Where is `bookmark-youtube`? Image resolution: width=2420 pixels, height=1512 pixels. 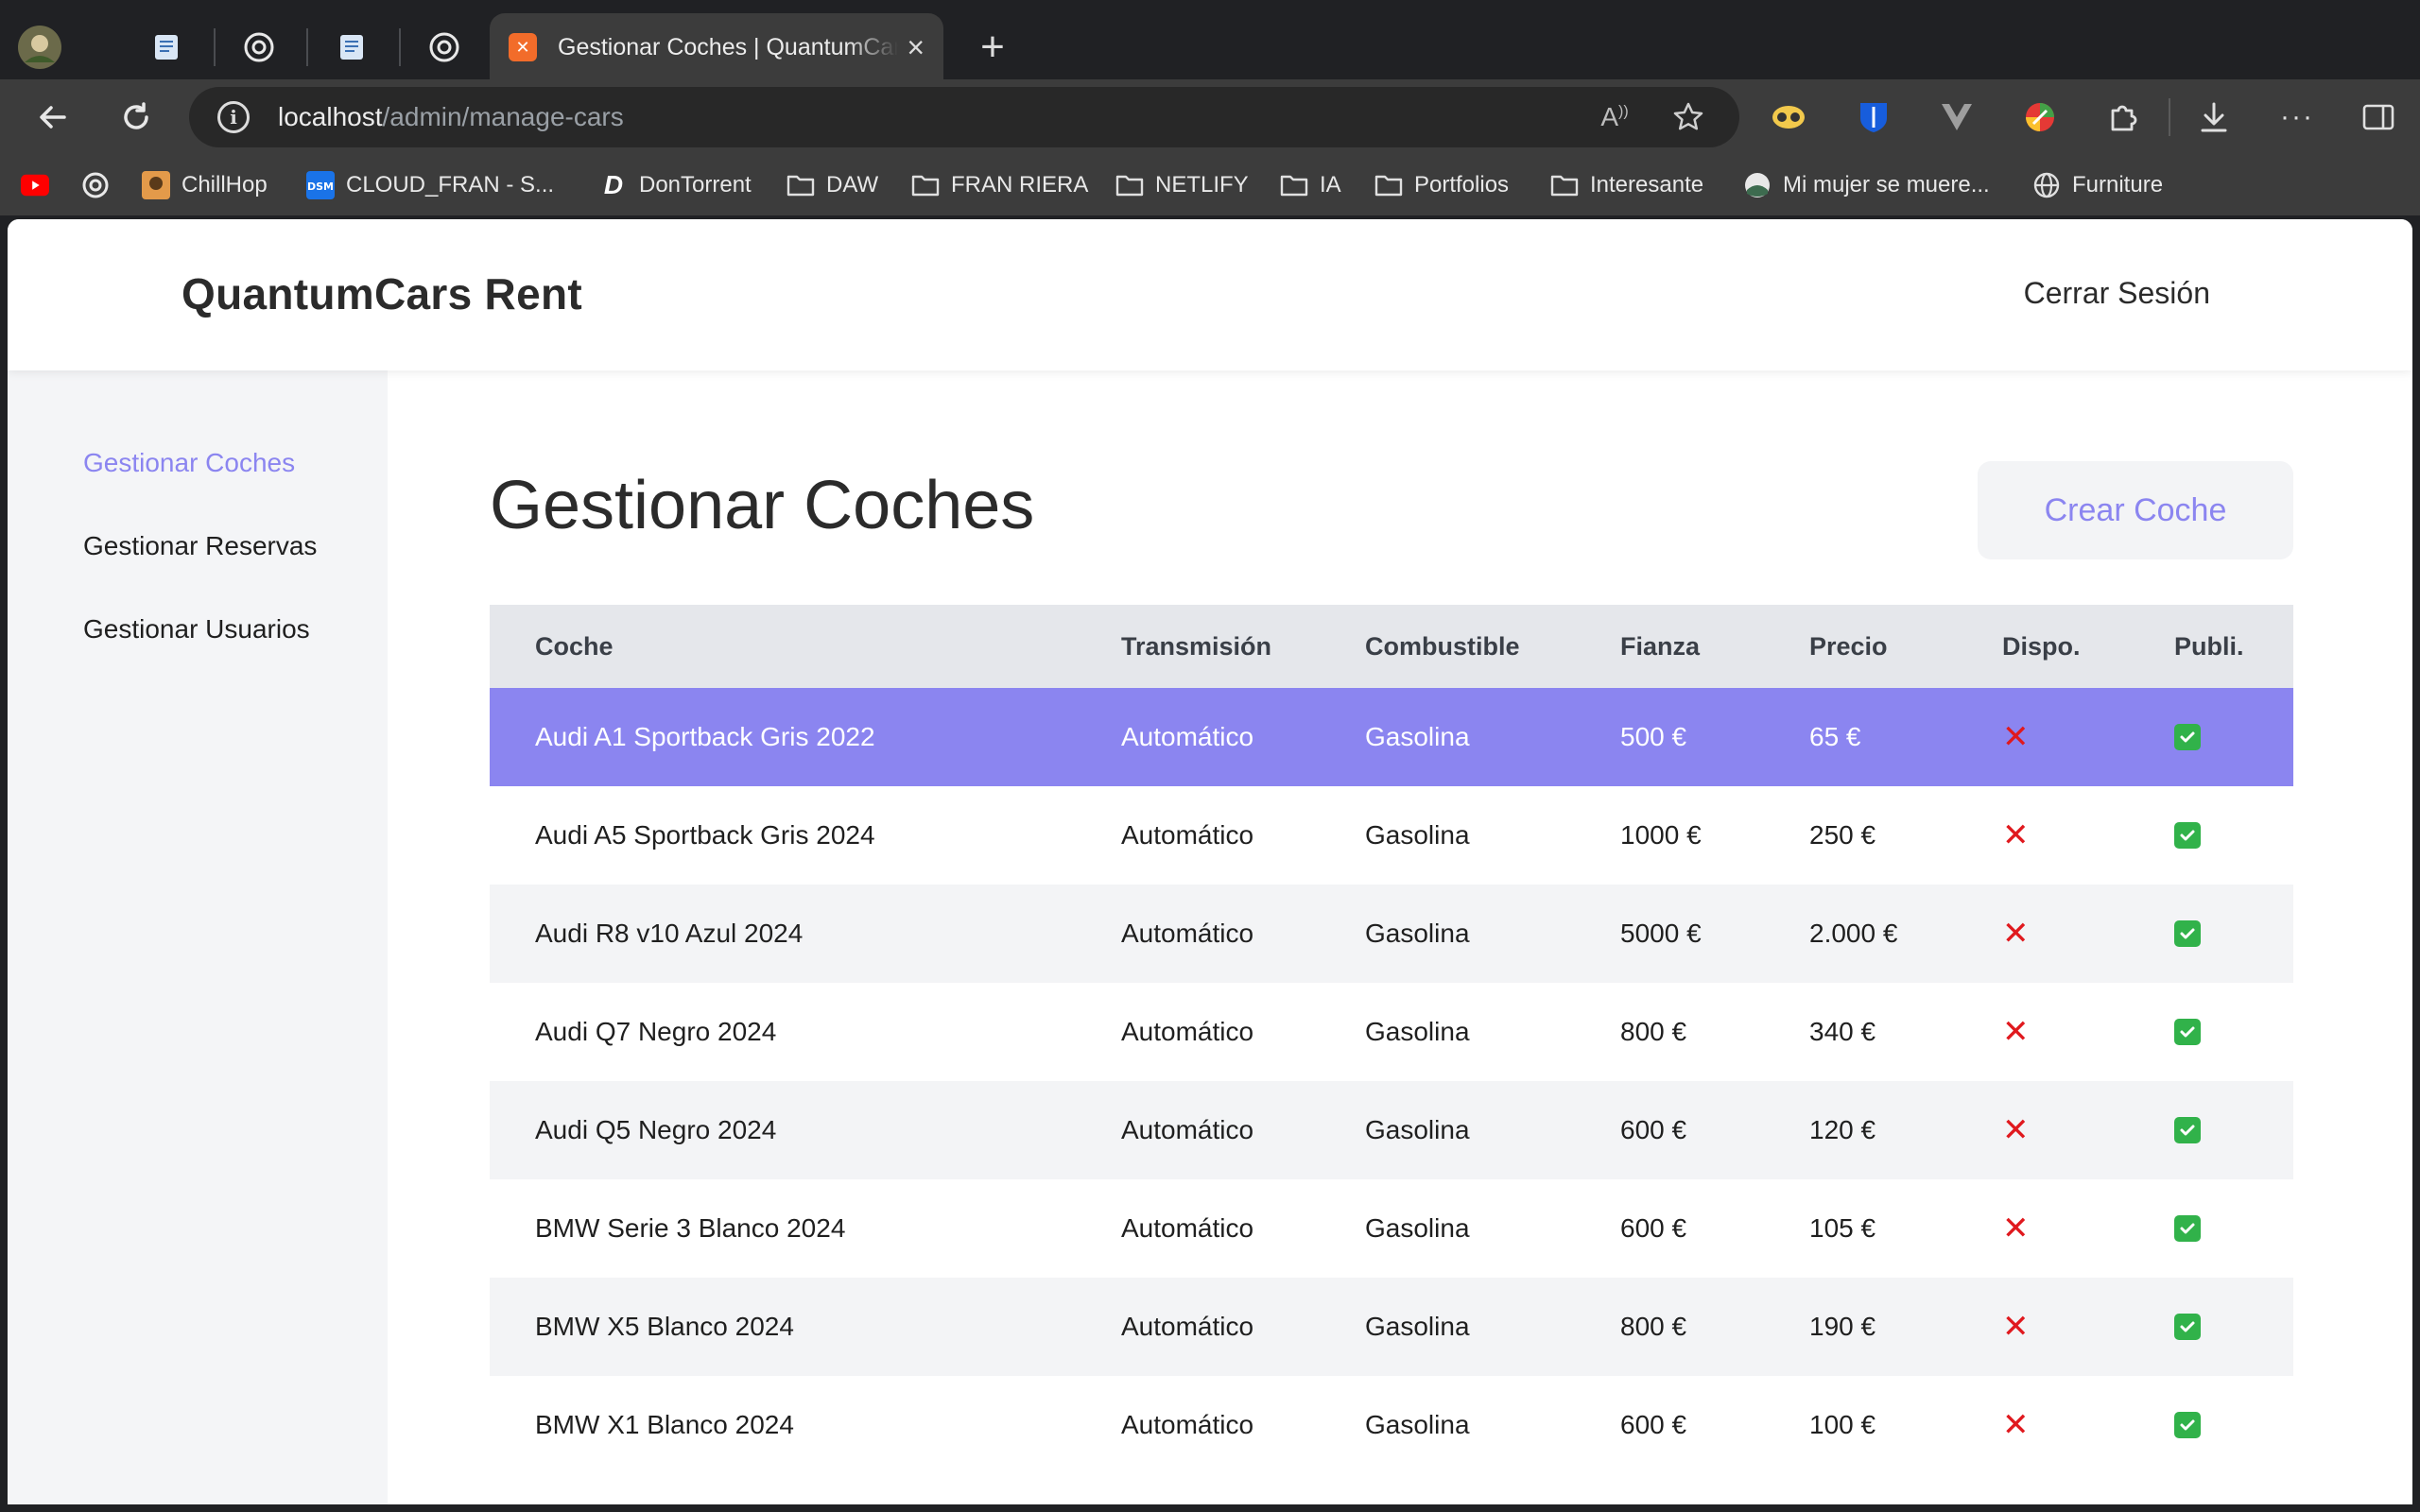
bookmark-youtube is located at coordinates (40, 185).